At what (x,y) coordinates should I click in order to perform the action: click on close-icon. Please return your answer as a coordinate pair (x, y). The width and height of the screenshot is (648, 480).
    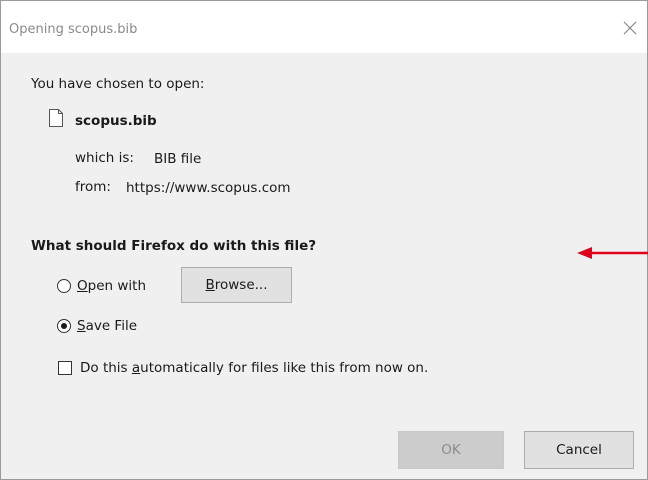
    Looking at the image, I should click on (630, 28).